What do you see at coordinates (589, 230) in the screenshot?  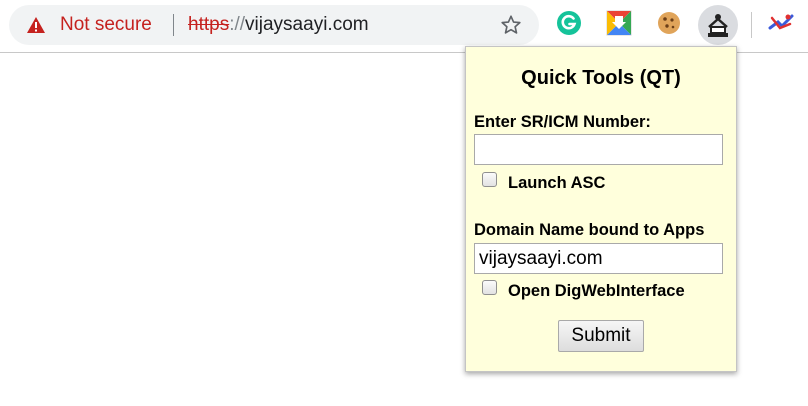 I see `domain-name-label: Domain Name bound to Apps` at bounding box center [589, 230].